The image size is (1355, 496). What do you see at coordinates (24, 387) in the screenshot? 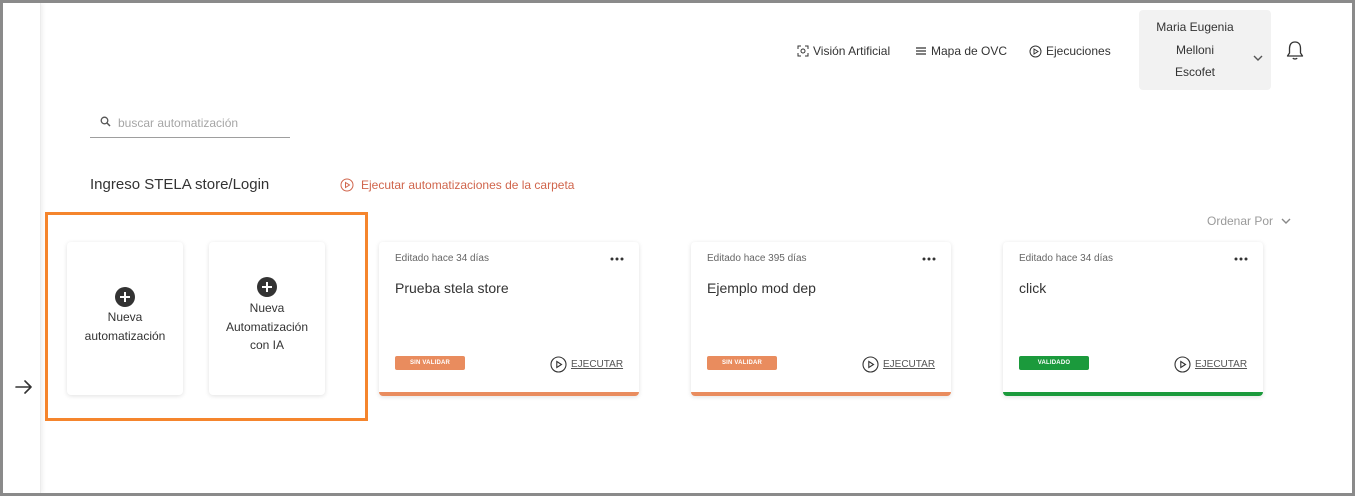
I see `expand-arrow-icon` at bounding box center [24, 387].